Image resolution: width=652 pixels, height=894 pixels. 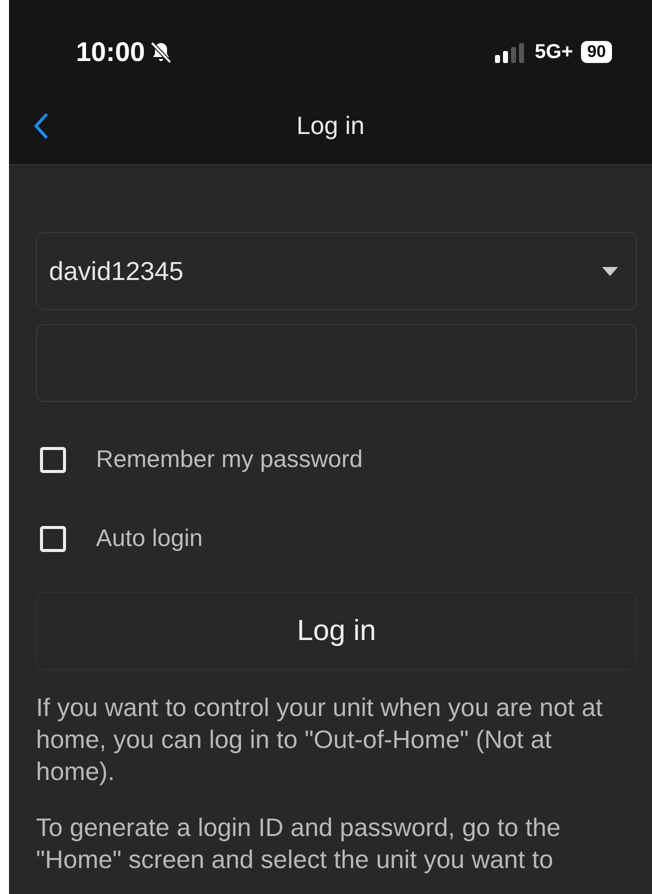 I want to click on checkbox-label: Auto login, so click(x=149, y=538).